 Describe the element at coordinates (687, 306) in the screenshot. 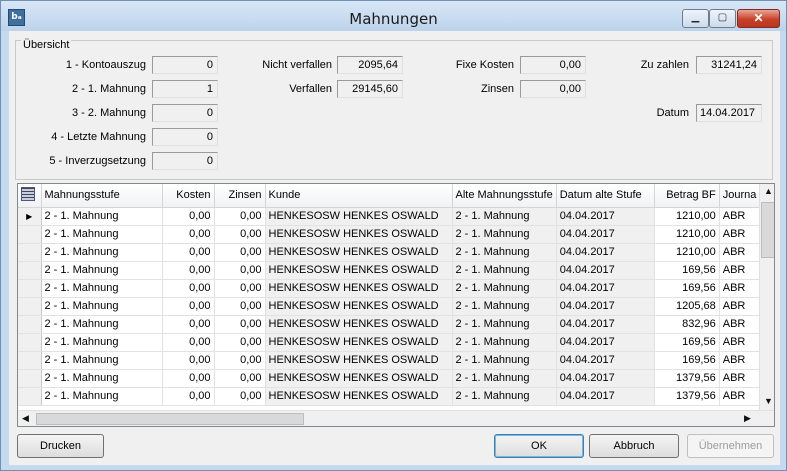

I see `cell-betrag-bf: 1205,68` at that location.